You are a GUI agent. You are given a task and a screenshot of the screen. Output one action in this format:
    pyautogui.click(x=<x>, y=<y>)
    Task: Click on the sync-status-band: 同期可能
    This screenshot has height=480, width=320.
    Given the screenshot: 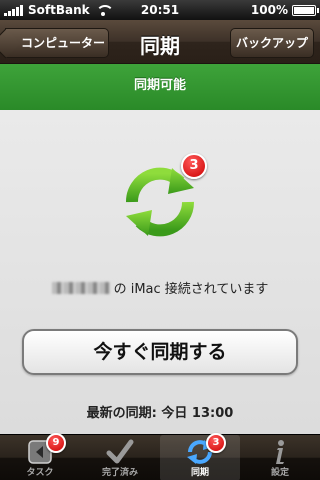 What is the action you would take?
    pyautogui.click(x=160, y=87)
    